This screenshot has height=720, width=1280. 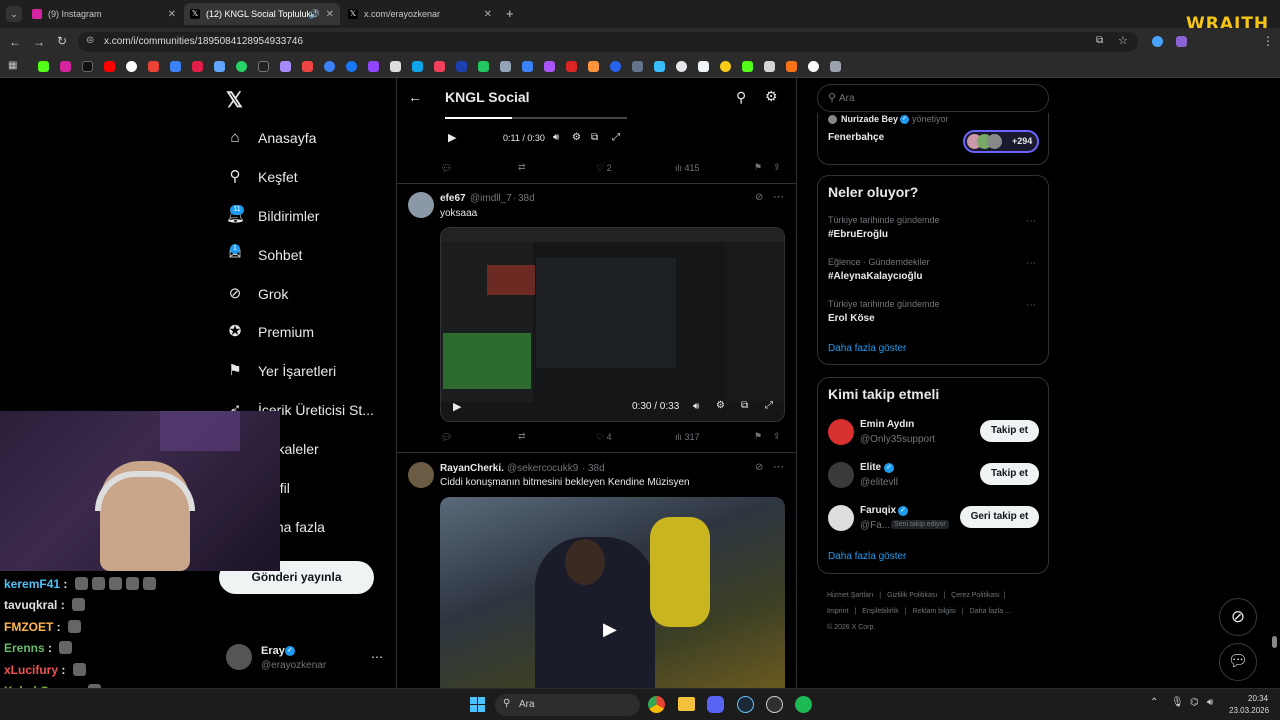 What do you see at coordinates (771, 96) in the screenshot?
I see `gear-icon: ⚙` at bounding box center [771, 96].